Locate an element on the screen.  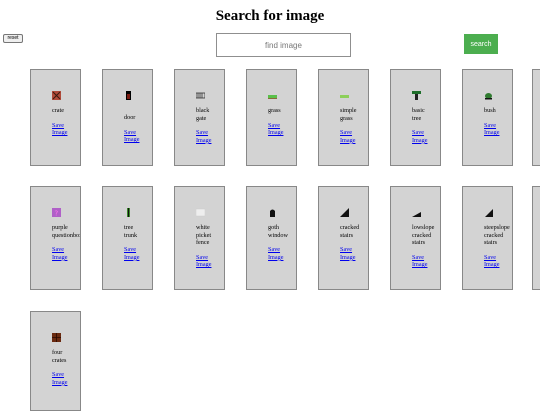
image-card: basic tree Save Image is located at coordinates (415, 117).